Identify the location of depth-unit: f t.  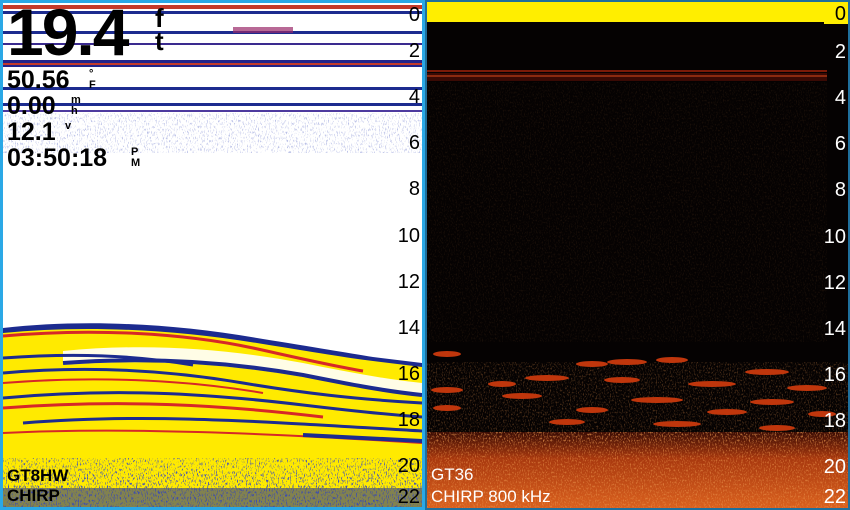
(159, 31).